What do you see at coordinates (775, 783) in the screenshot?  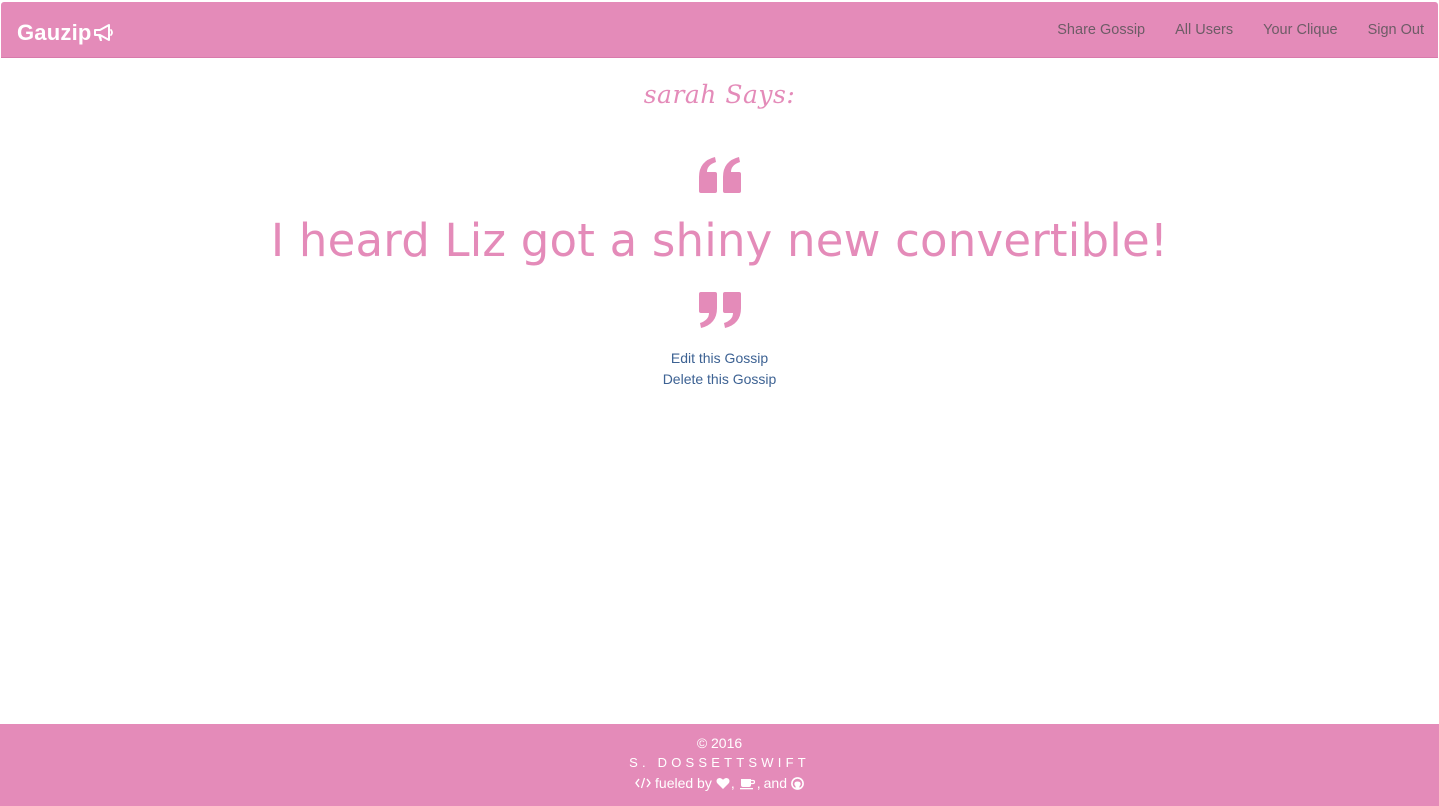 I see `and-text: and` at bounding box center [775, 783].